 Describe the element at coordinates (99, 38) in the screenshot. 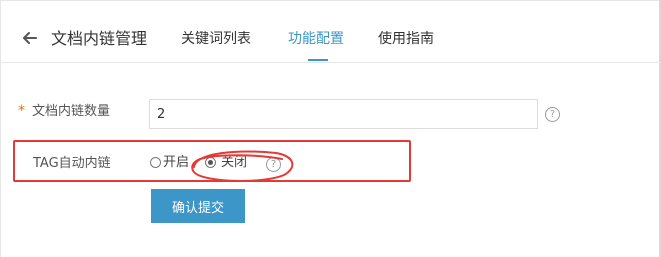

I see `page-title: 文档内链管理` at that location.